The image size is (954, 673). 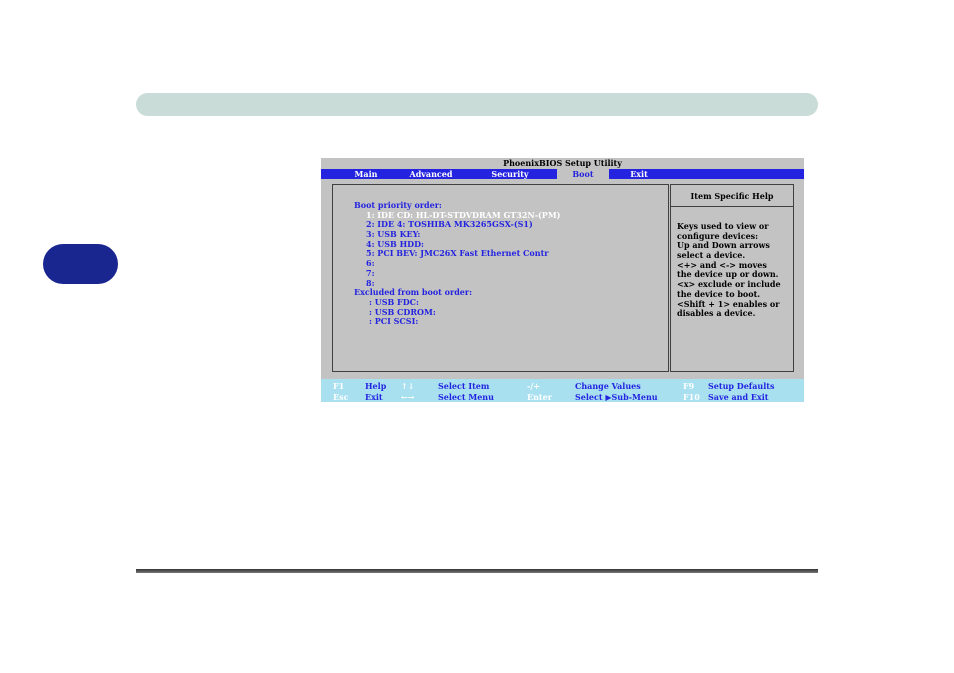 What do you see at coordinates (431, 174) in the screenshot?
I see `menu-advanced: Advanced` at bounding box center [431, 174].